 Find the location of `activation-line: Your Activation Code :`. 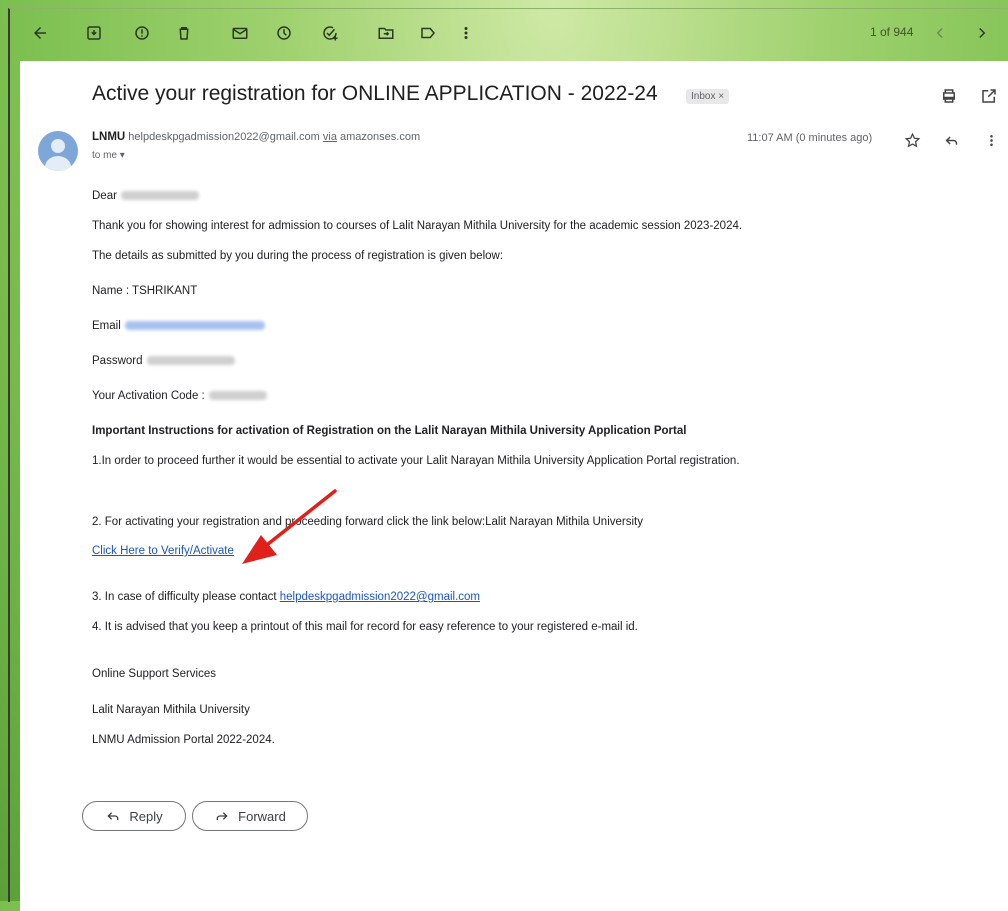

activation-line: Your Activation Code : is located at coordinates (179, 396).